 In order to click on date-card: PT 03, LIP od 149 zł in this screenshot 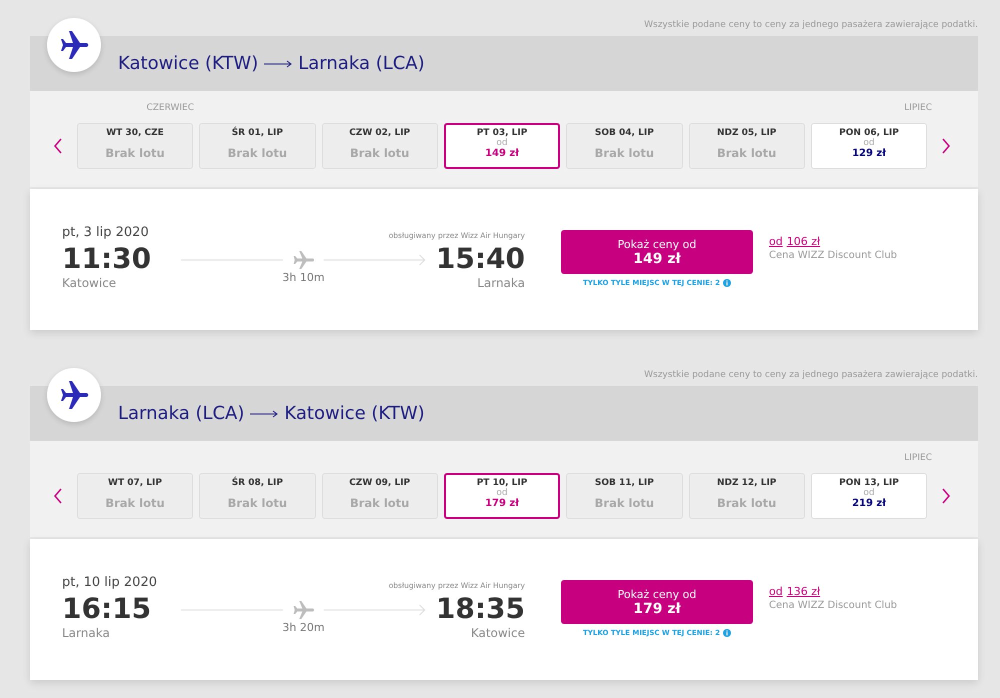, I will do `click(502, 146)`.